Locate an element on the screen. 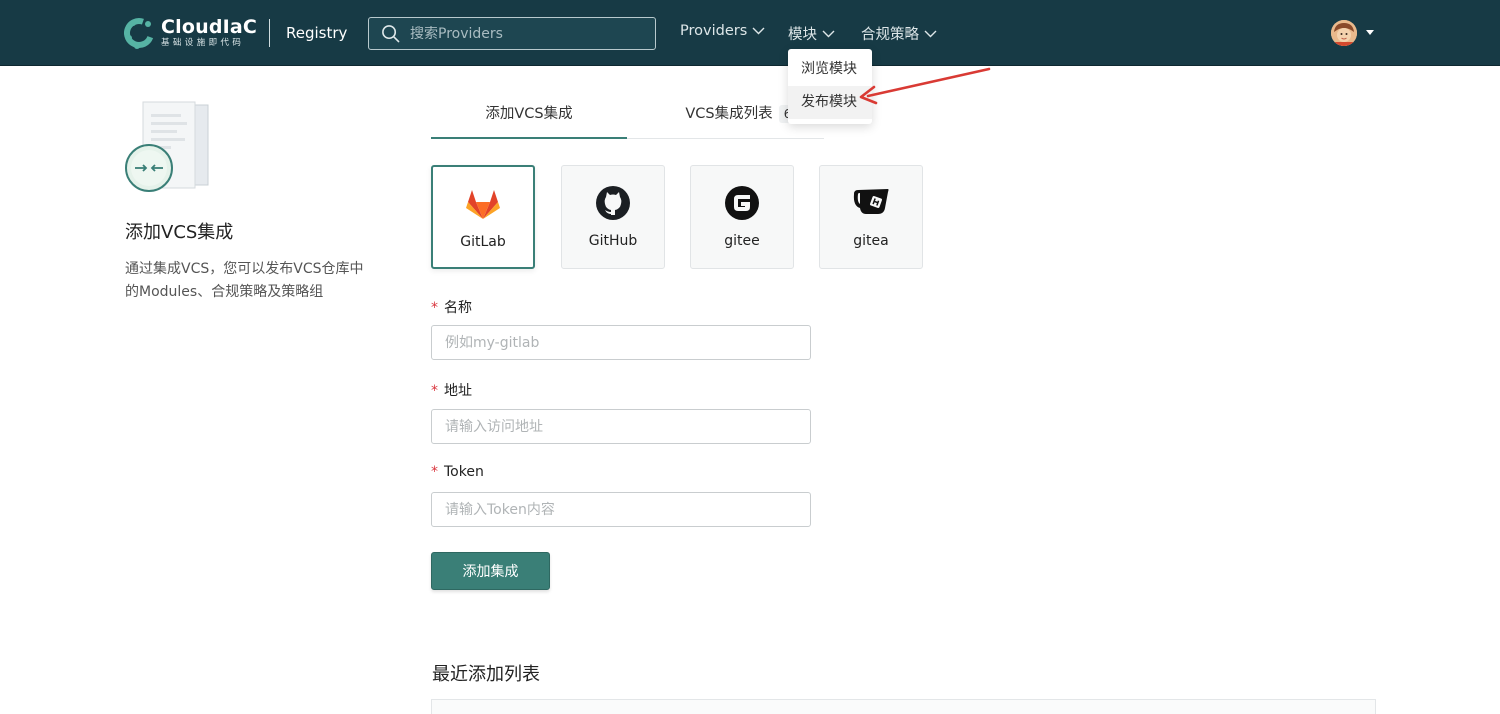 This screenshot has width=1500, height=714. tab-add-vcs-label: 添加VCS集成 is located at coordinates (529, 114).